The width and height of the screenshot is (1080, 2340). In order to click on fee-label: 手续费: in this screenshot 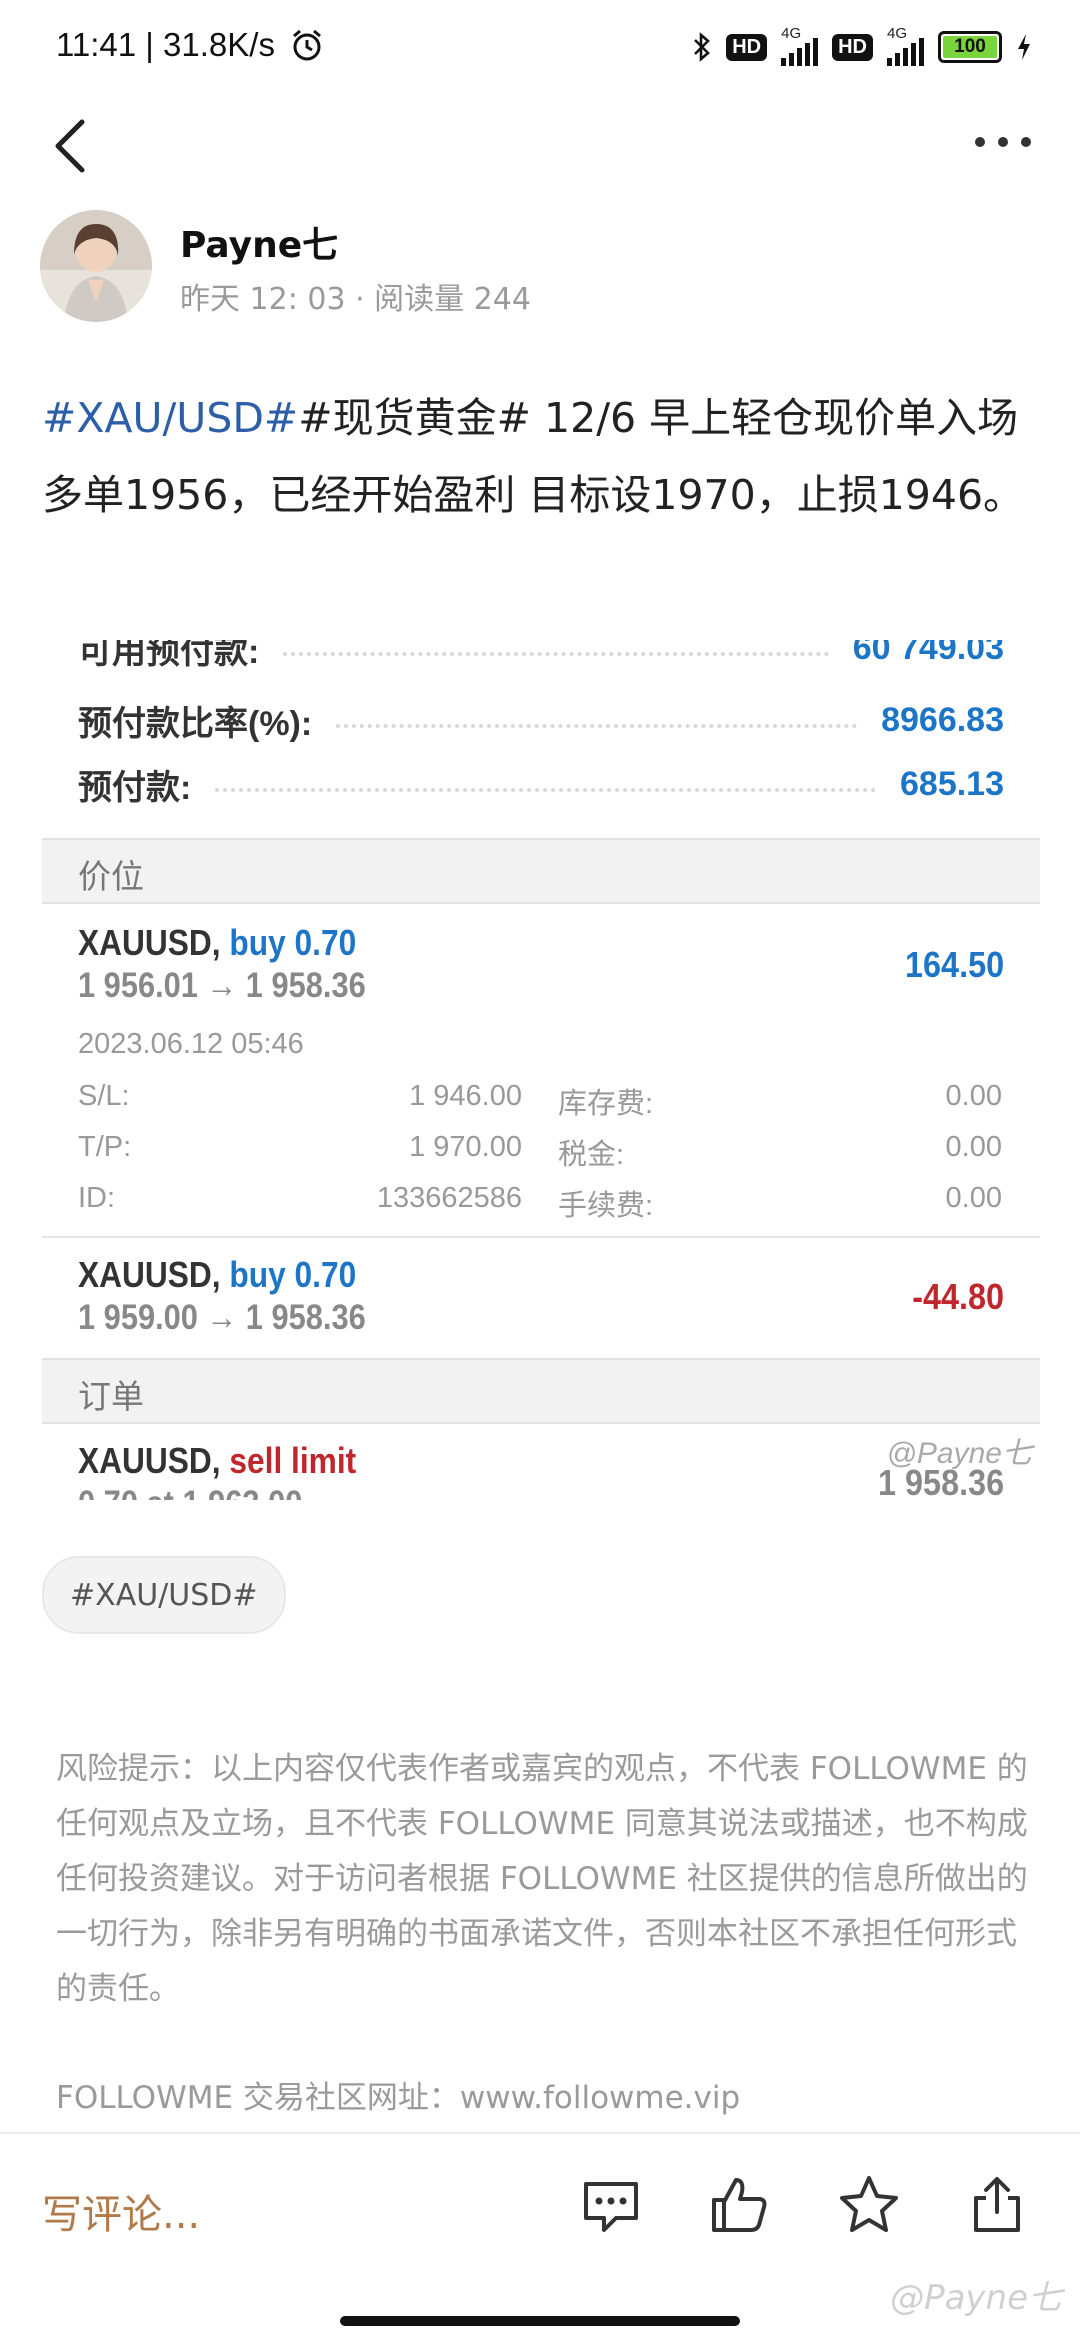, I will do `click(606, 1206)`.